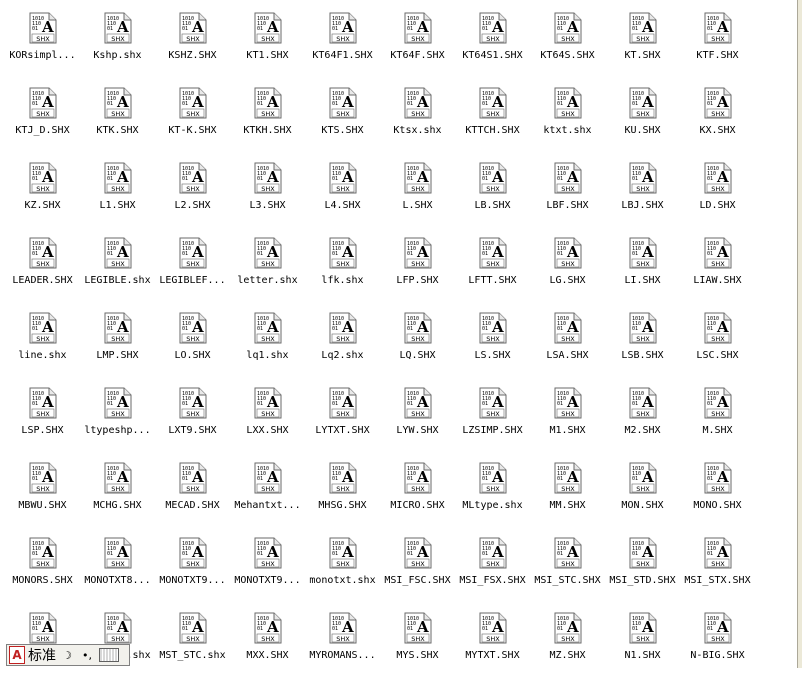  I want to click on file-item: 1010 110 01 A SHX Lq2.shx, so click(342, 349).